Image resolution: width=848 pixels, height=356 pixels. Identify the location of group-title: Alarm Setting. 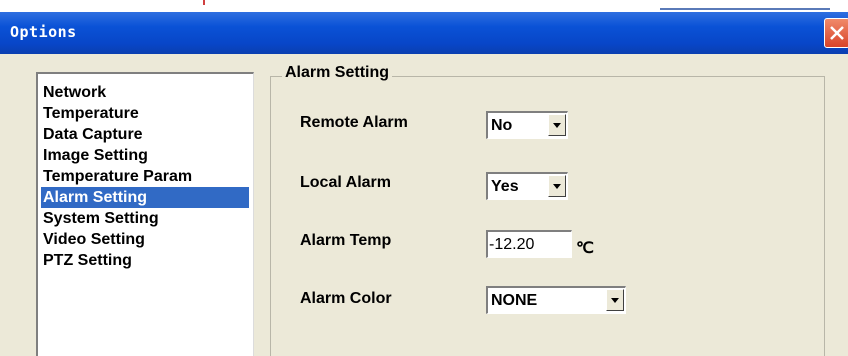
(337, 73).